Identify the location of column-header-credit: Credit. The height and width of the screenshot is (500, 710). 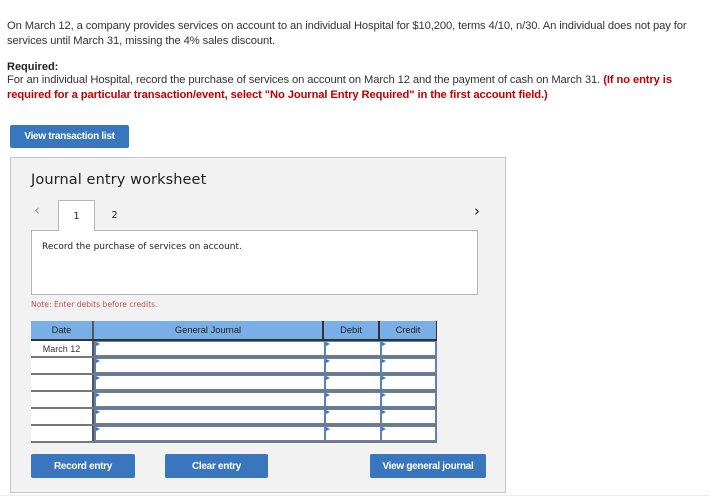
(408, 330).